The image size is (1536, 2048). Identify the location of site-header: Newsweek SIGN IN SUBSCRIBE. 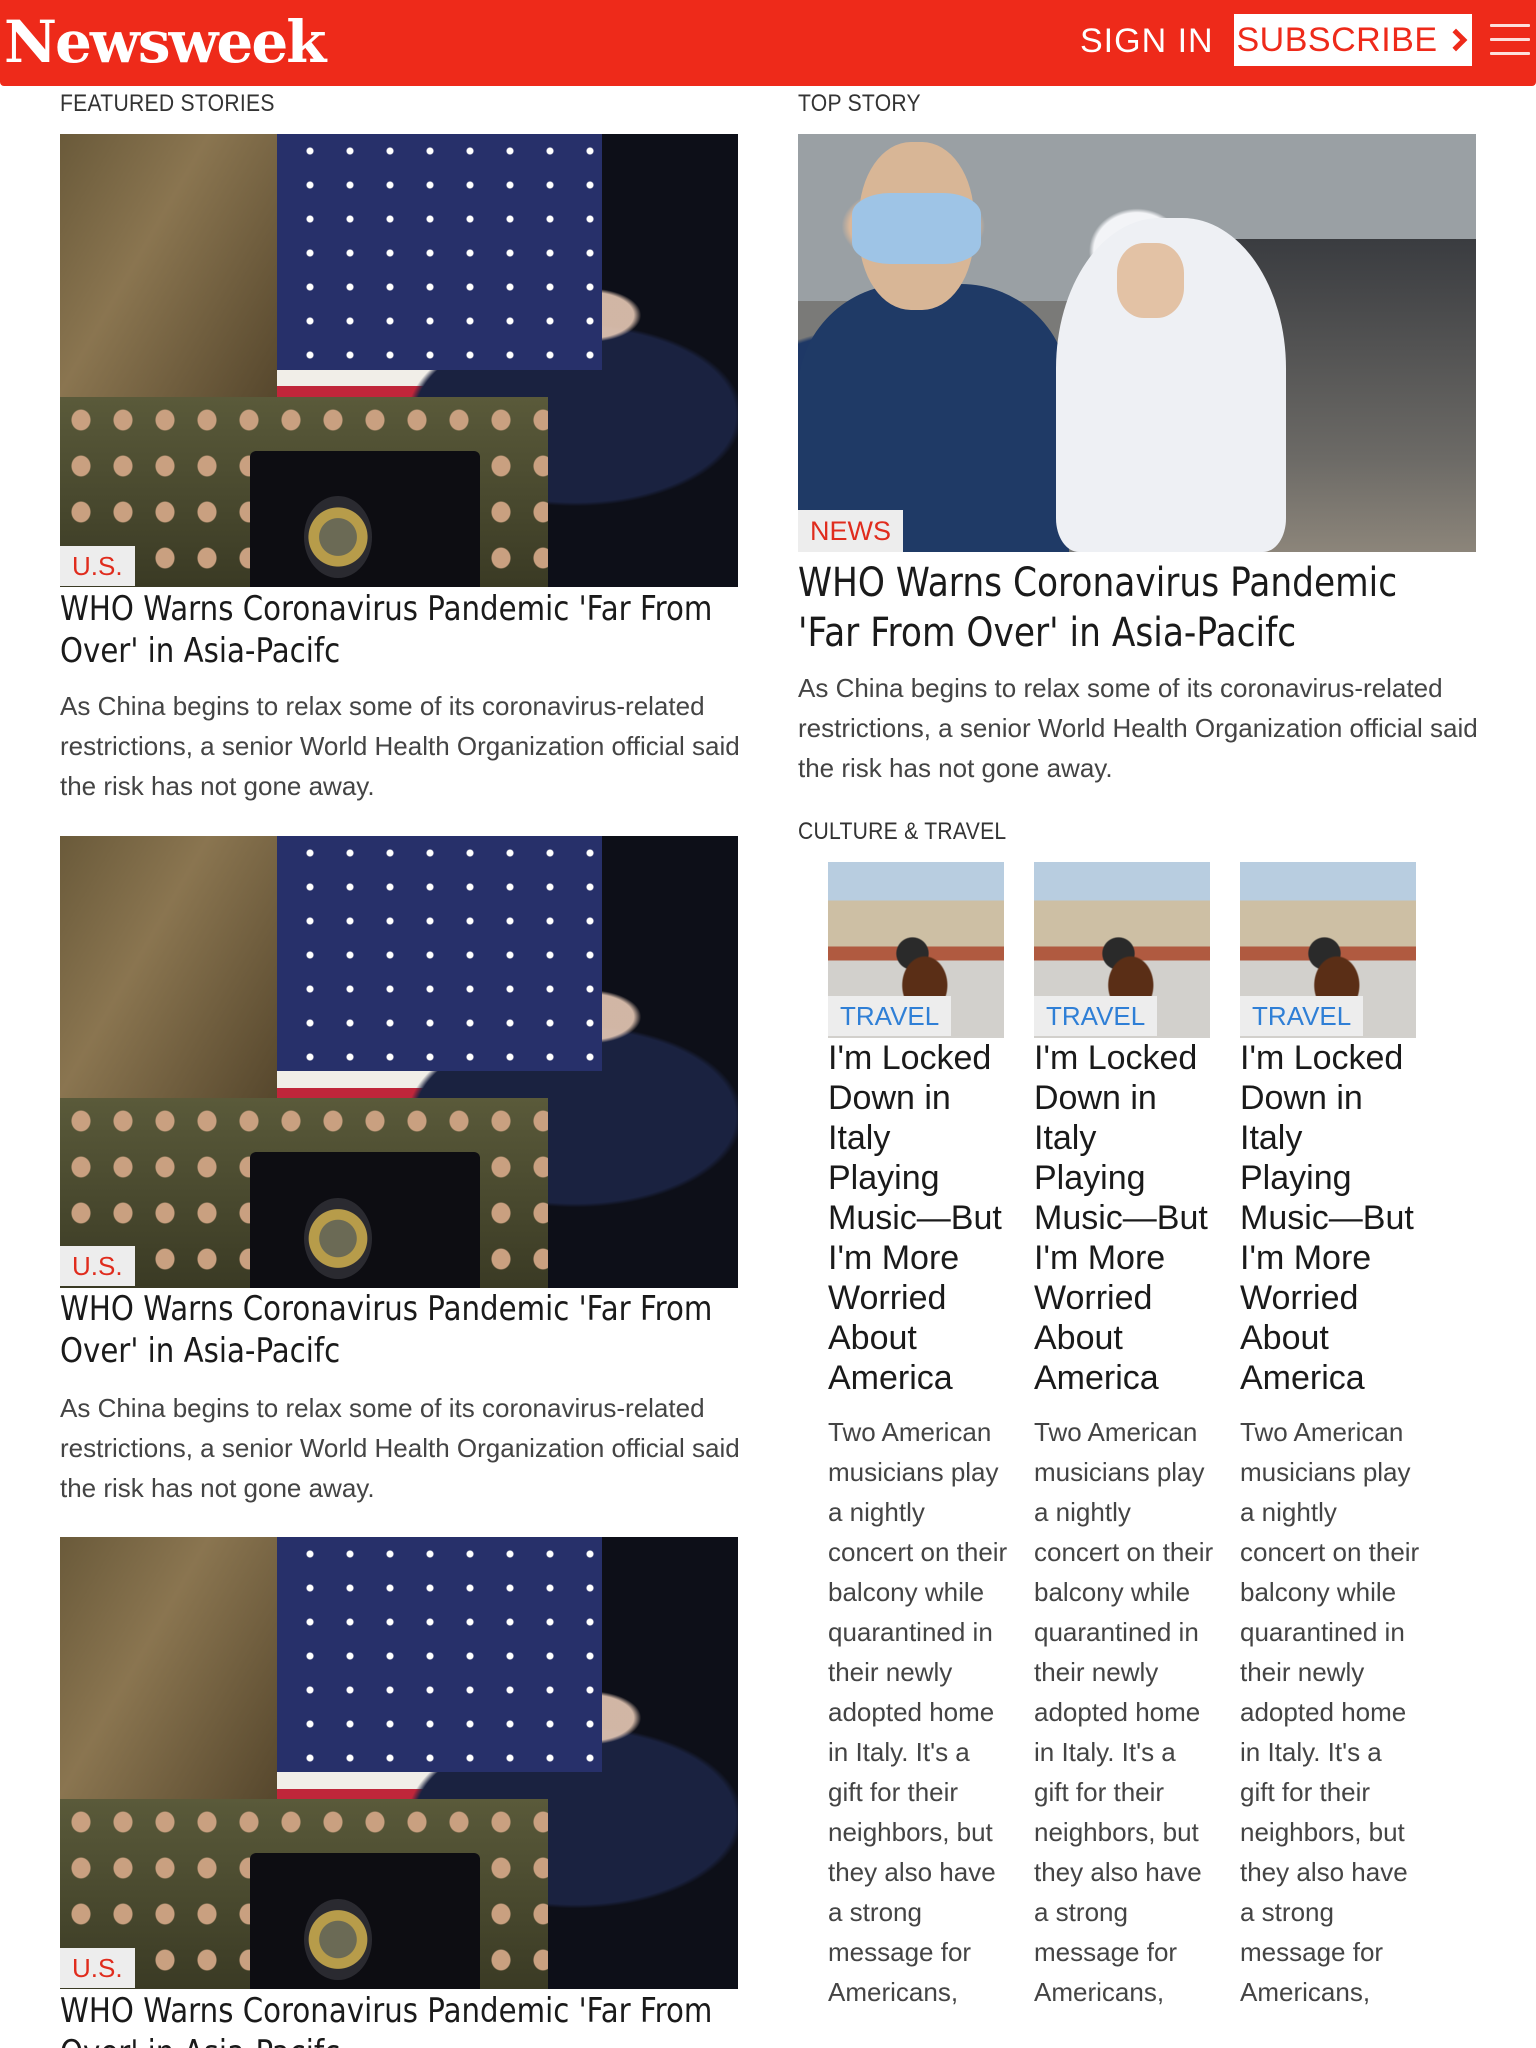
(768, 43).